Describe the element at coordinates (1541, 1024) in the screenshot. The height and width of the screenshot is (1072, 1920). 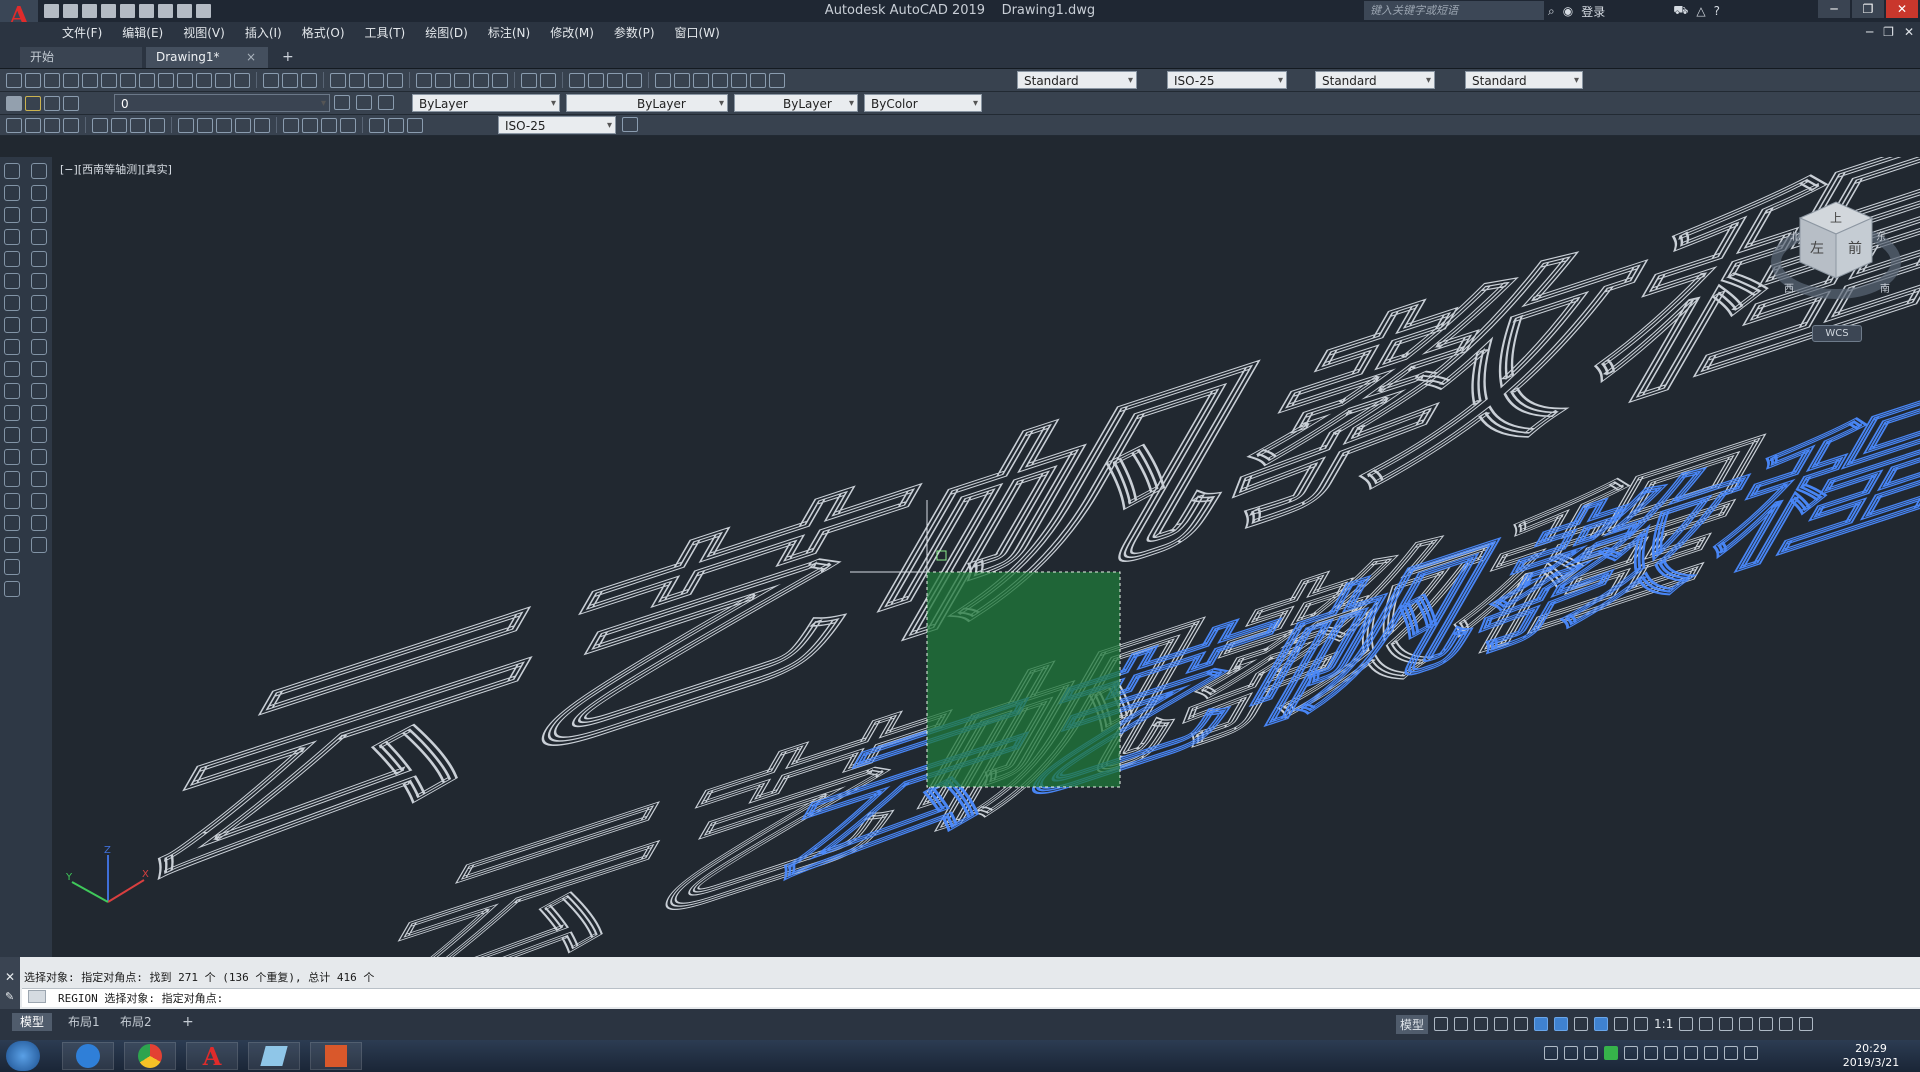
I see `object-snap-tracking-icon` at that location.